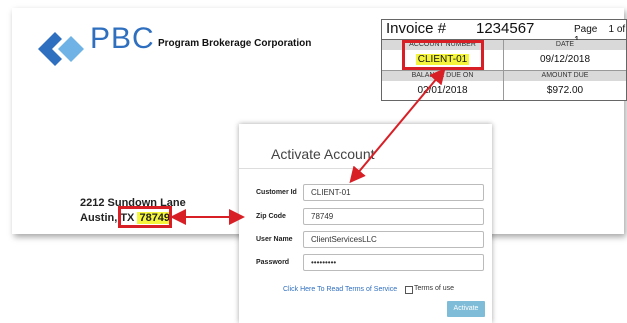  Describe the element at coordinates (565, 59) in the screenshot. I see `date-value: 09/12/2018` at that location.